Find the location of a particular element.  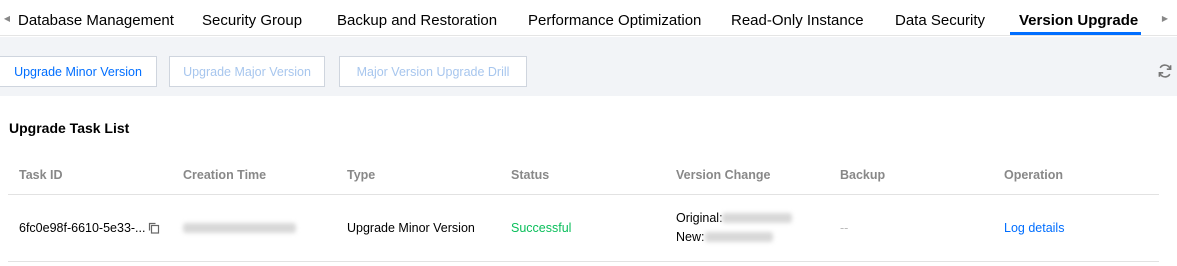

chevron-right-icon: ▶ is located at coordinates (1165, 18).